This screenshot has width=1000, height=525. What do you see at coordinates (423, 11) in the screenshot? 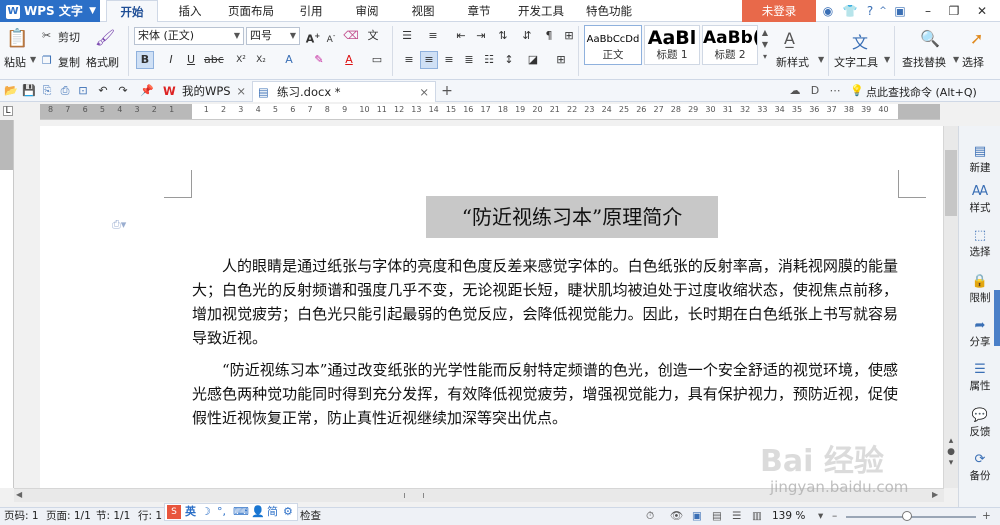
I see `tab-view: 视图` at bounding box center [423, 11].